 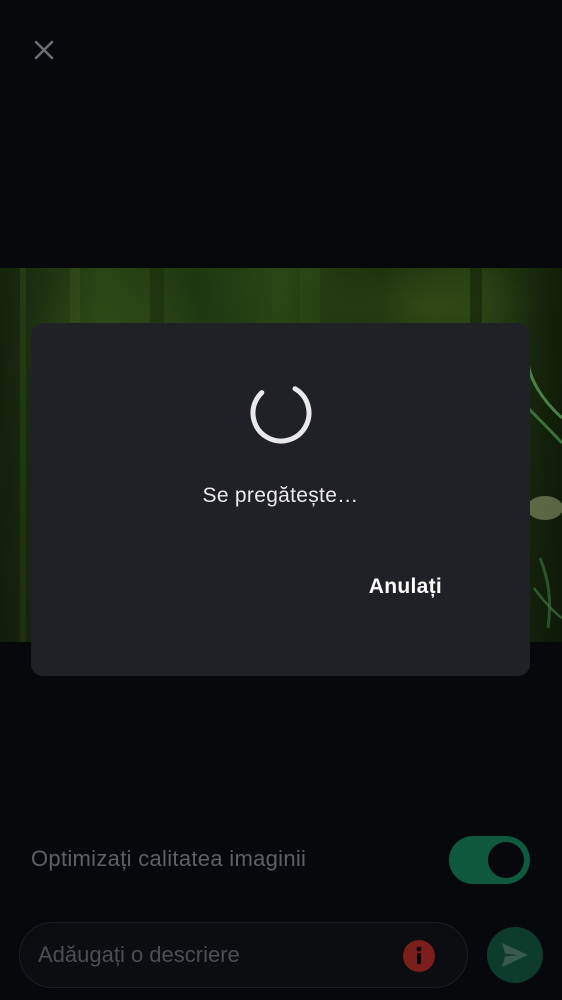 What do you see at coordinates (169, 858) in the screenshot?
I see `optimize-quality-label: Optimizați calitatea imaginii` at bounding box center [169, 858].